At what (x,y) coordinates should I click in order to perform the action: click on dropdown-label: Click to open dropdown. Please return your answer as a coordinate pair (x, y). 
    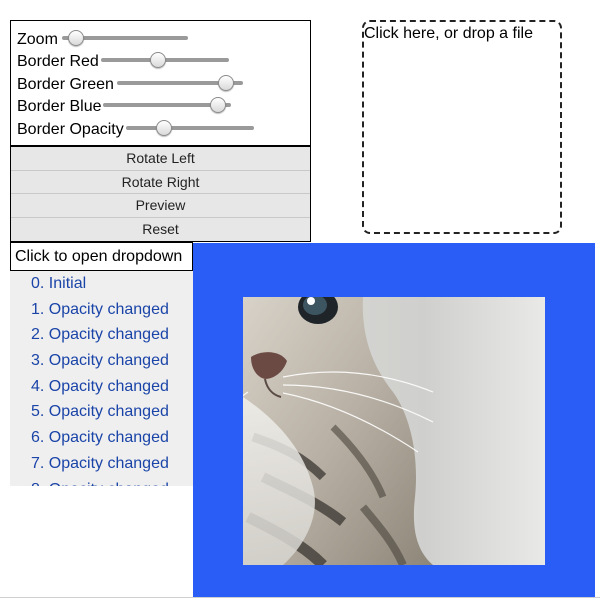
    Looking at the image, I should click on (99, 256).